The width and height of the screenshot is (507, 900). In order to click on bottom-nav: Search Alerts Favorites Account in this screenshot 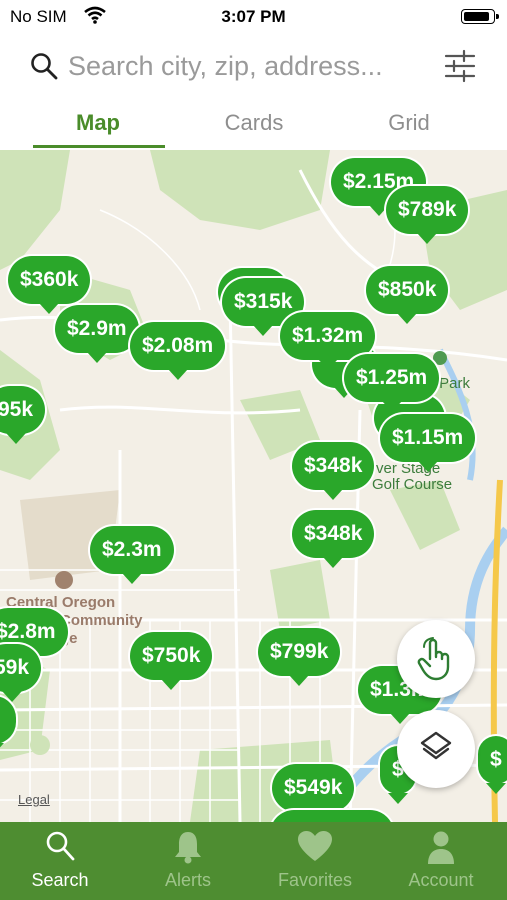, I will do `click(253, 861)`.